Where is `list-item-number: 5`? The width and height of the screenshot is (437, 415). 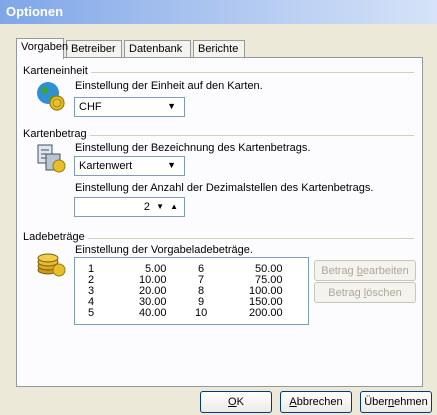
list-item-number: 5 is located at coordinates (91, 313).